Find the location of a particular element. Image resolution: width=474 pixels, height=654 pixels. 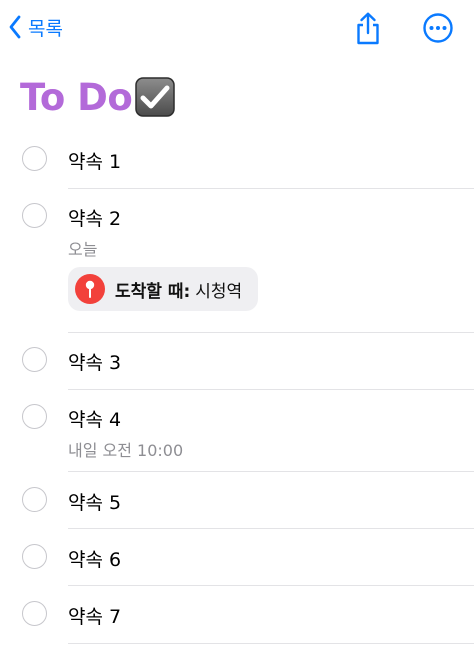

more-button is located at coordinates (438, 28).